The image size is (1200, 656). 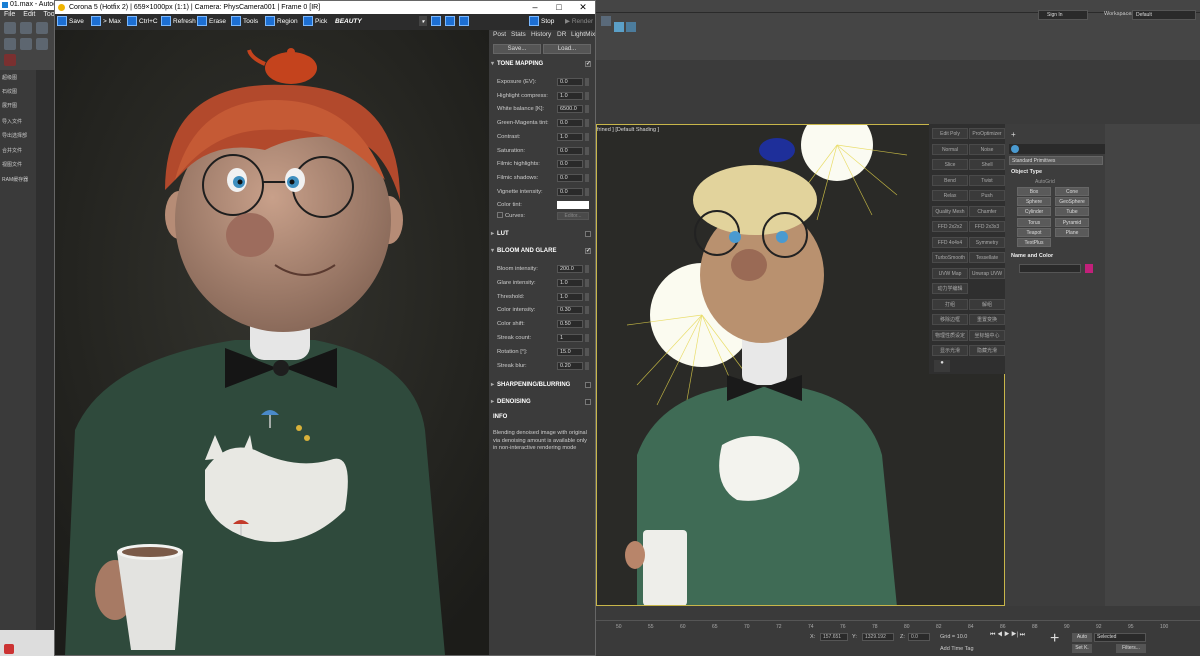 What do you see at coordinates (950, 195) in the screenshot?
I see `modifier-button: Relax` at bounding box center [950, 195].